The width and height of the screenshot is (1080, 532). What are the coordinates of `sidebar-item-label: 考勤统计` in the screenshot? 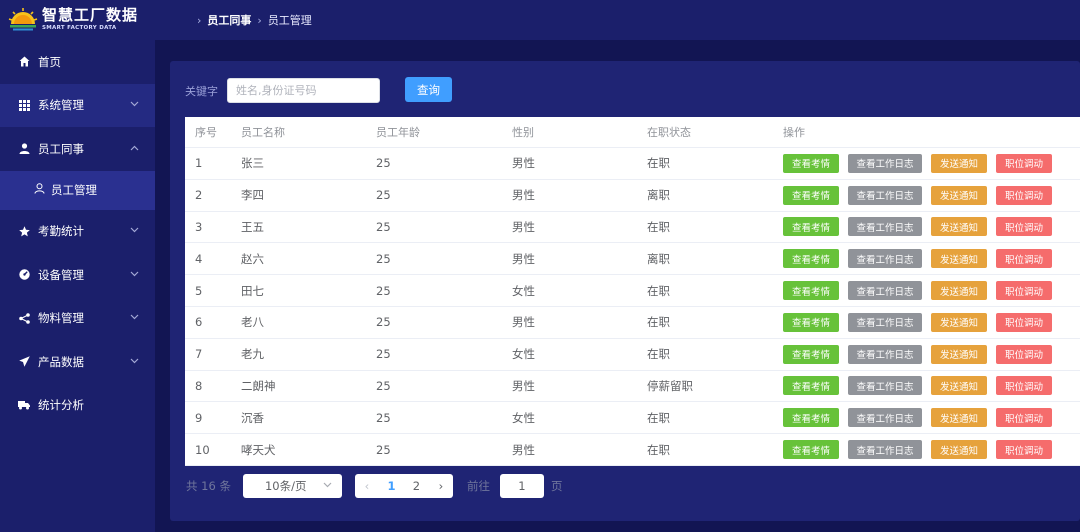 It's located at (61, 231).